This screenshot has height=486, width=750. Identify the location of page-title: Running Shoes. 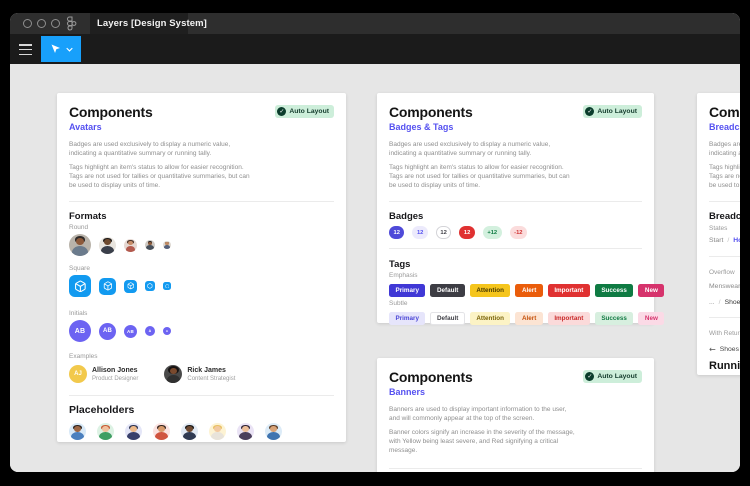
(724, 366).